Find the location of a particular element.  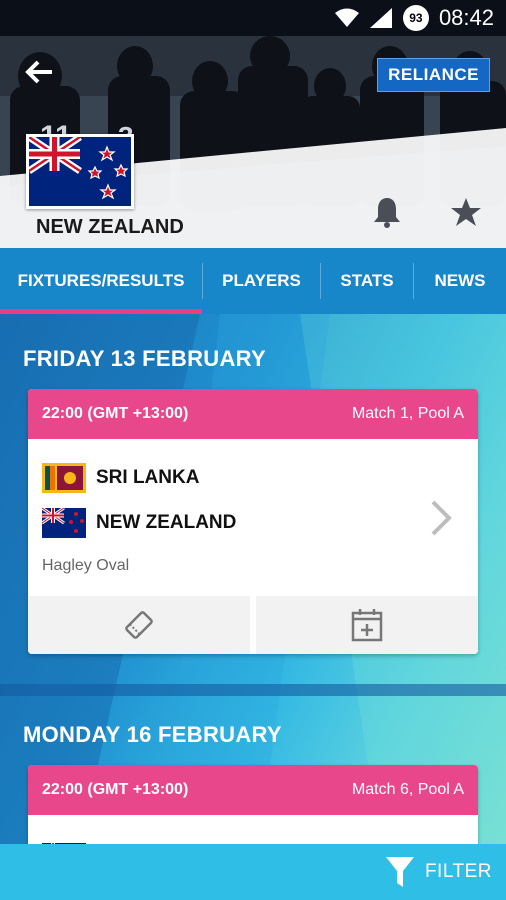

filter-bar: FILTER is located at coordinates (253, 872).